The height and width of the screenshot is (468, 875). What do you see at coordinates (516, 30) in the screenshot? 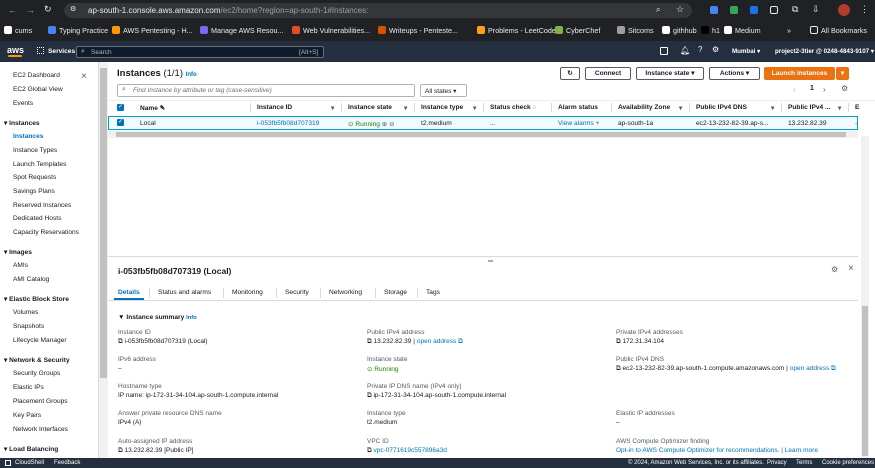
I see `bookmark-item: Problems - LeetCode` at bounding box center [516, 30].